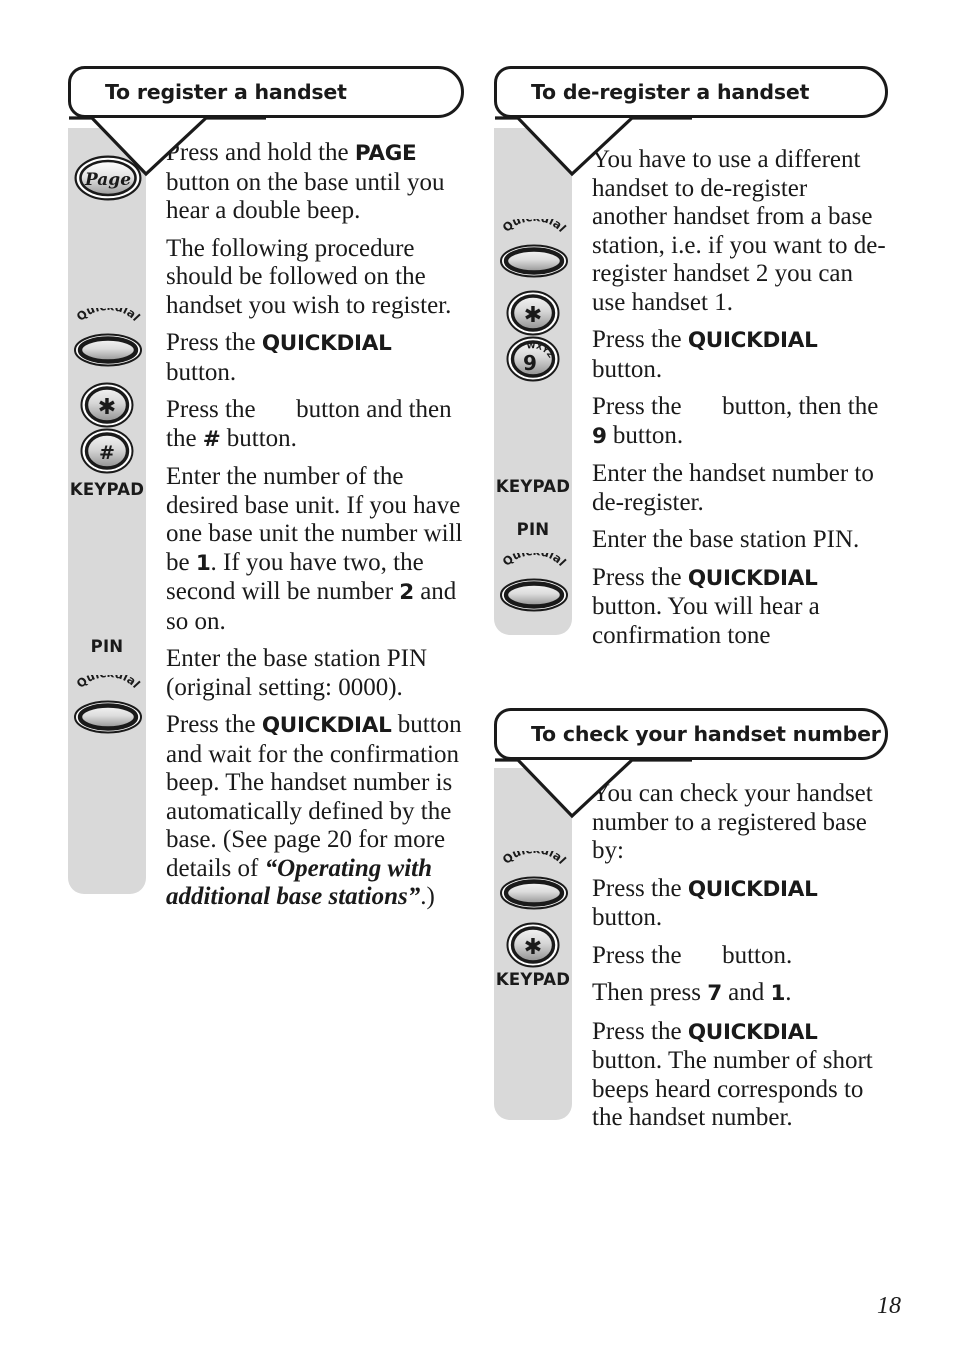 The width and height of the screenshot is (954, 1348). What do you see at coordinates (670, 92) in the screenshot?
I see `section-title-deregister: To de-register a handset` at bounding box center [670, 92].